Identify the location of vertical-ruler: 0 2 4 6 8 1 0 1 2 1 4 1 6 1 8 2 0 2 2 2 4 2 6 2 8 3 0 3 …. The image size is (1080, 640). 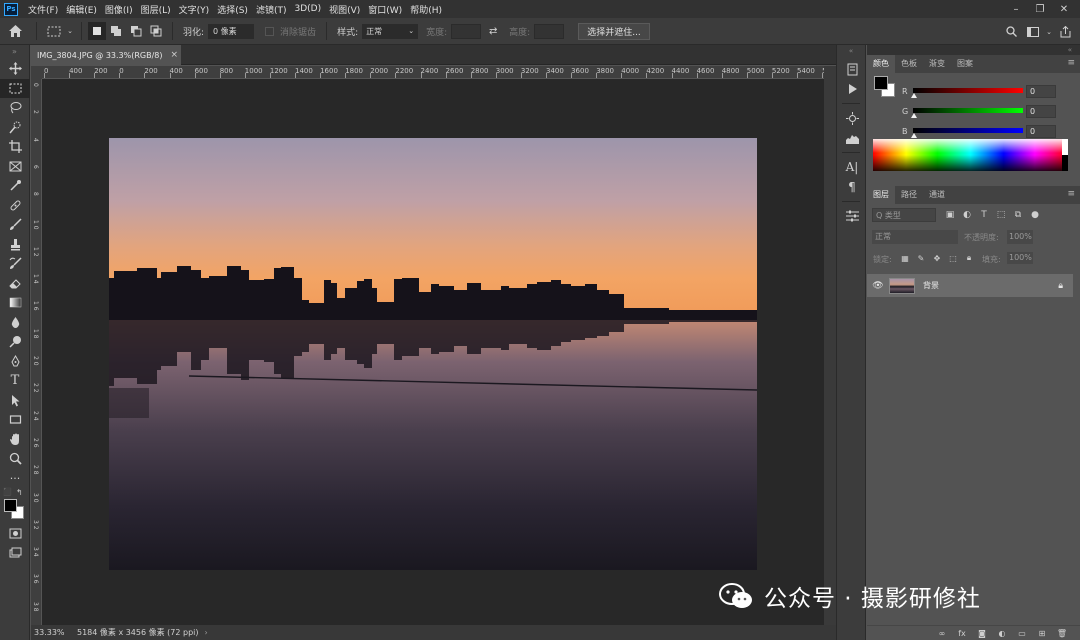
(36, 352).